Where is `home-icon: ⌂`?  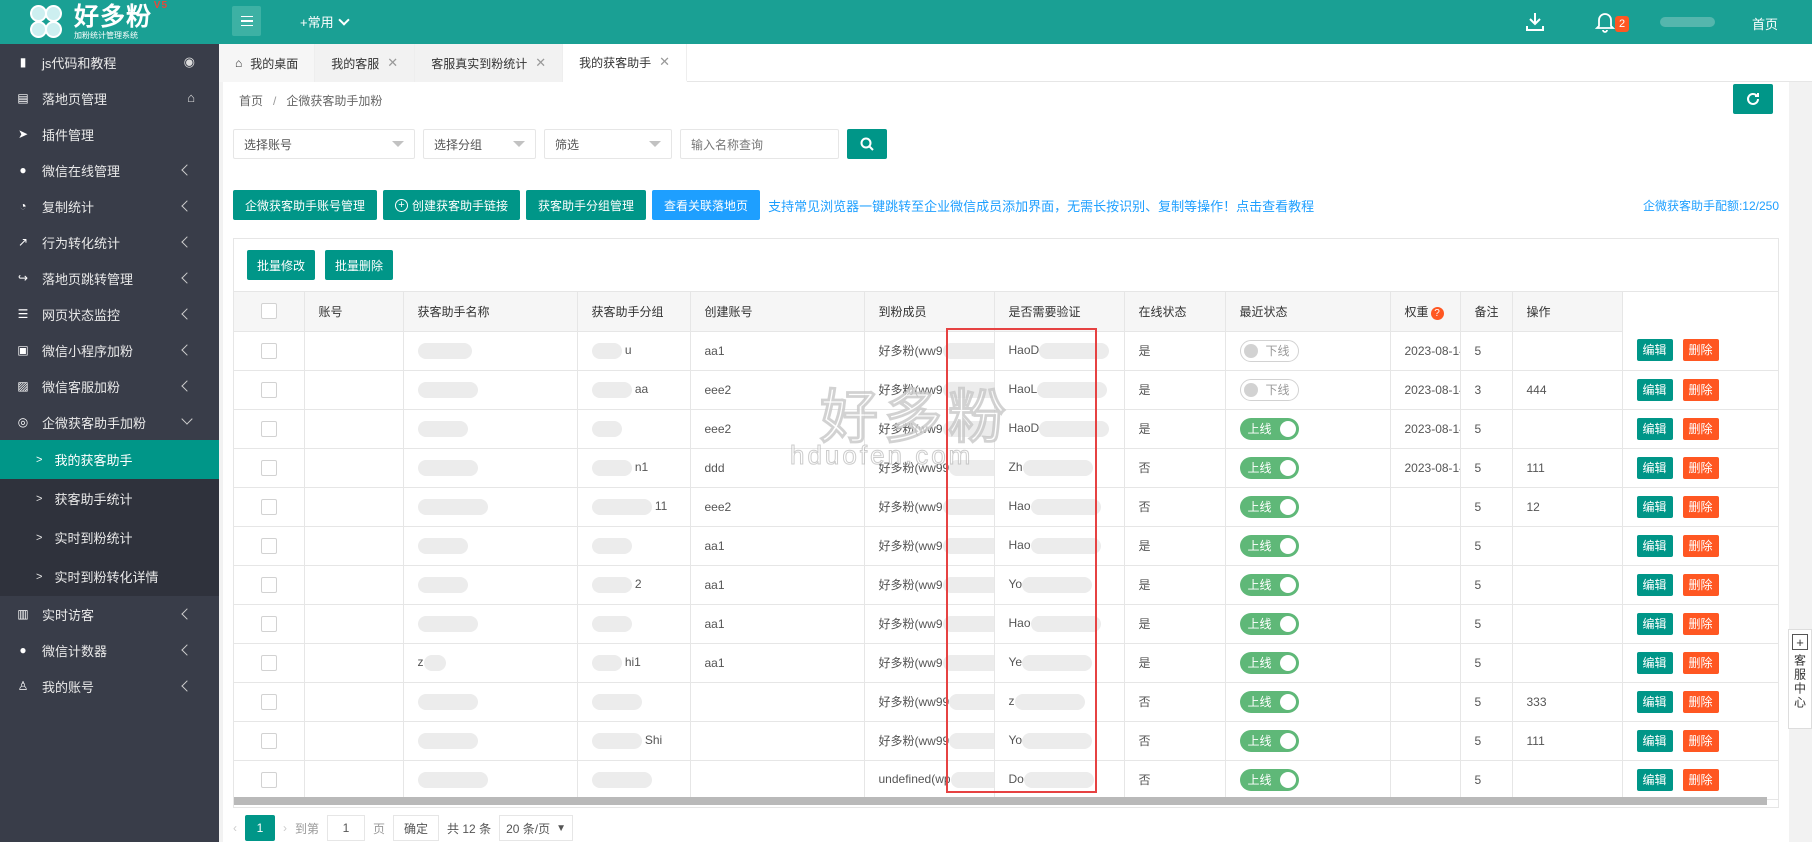 home-icon: ⌂ is located at coordinates (191, 97).